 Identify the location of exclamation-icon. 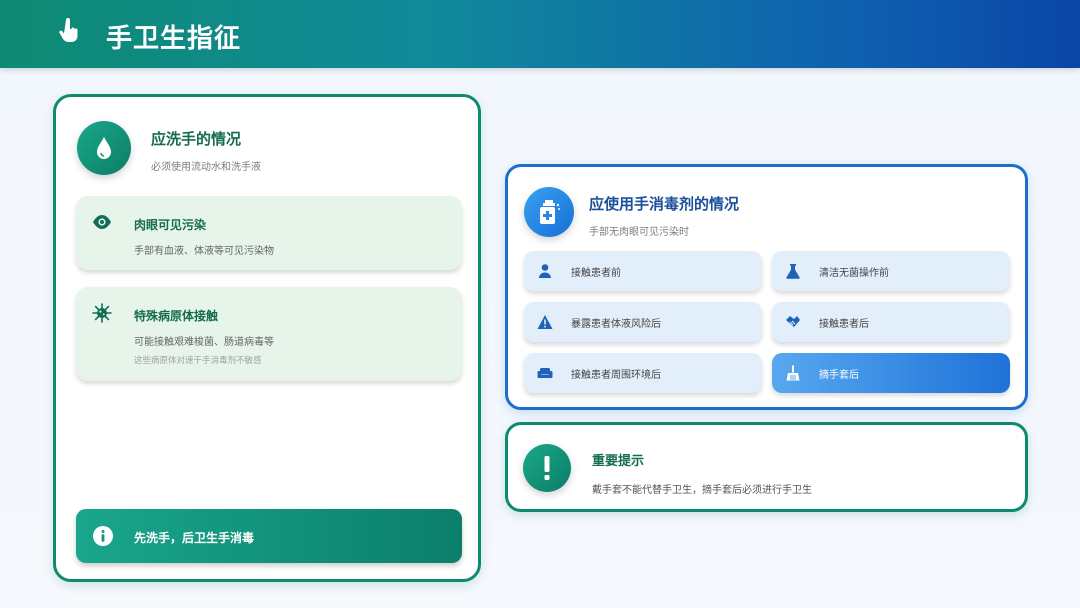
(547, 468).